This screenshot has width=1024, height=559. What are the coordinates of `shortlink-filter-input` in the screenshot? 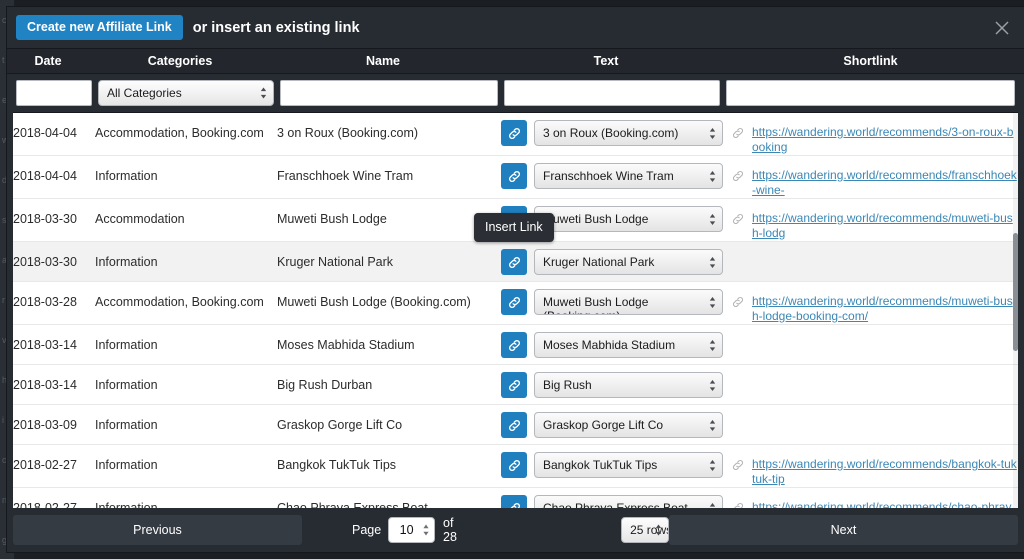 It's located at (870, 93).